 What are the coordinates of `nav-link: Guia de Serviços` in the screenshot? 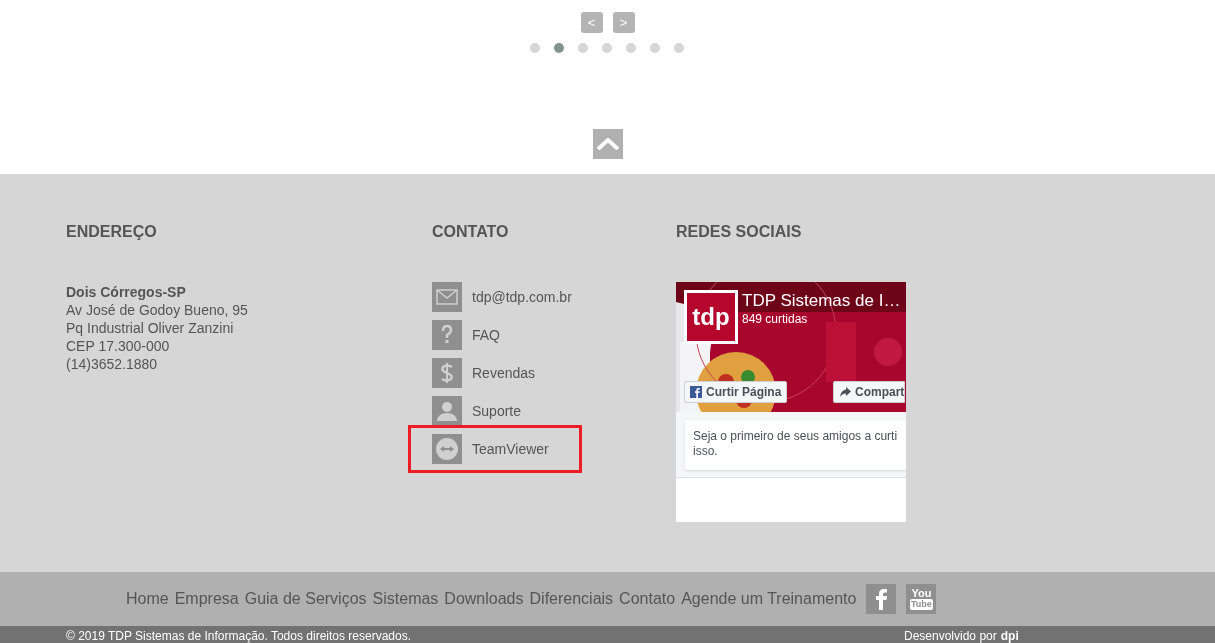 It's located at (305, 599).